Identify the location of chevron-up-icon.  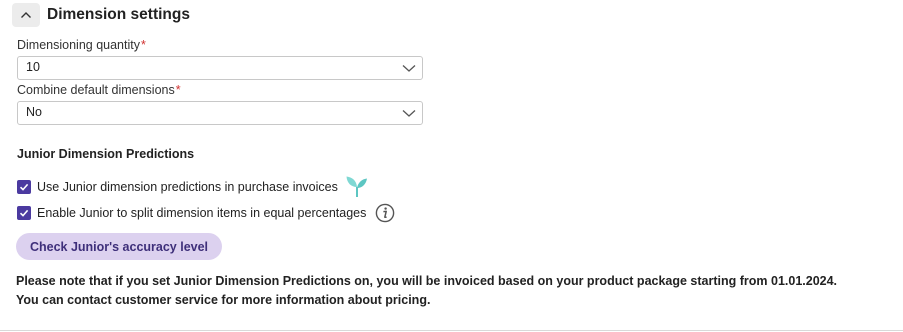
(26, 15).